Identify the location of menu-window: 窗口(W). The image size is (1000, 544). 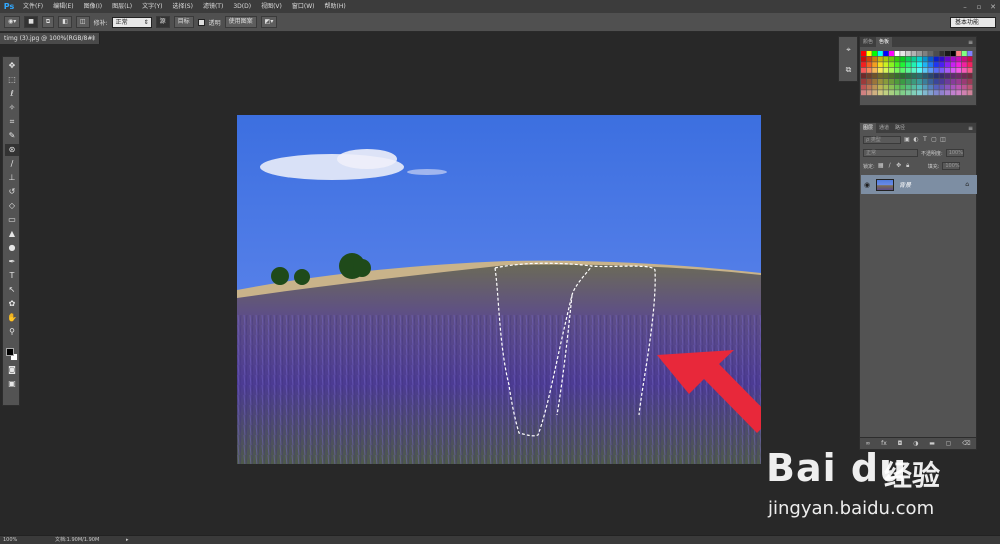
(303, 6).